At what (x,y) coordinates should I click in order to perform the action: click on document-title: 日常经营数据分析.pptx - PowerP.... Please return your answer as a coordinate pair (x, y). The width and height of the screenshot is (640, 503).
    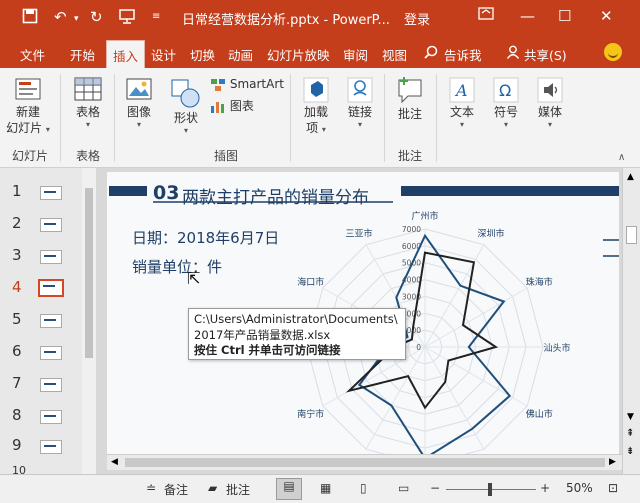
    Looking at the image, I should click on (286, 18).